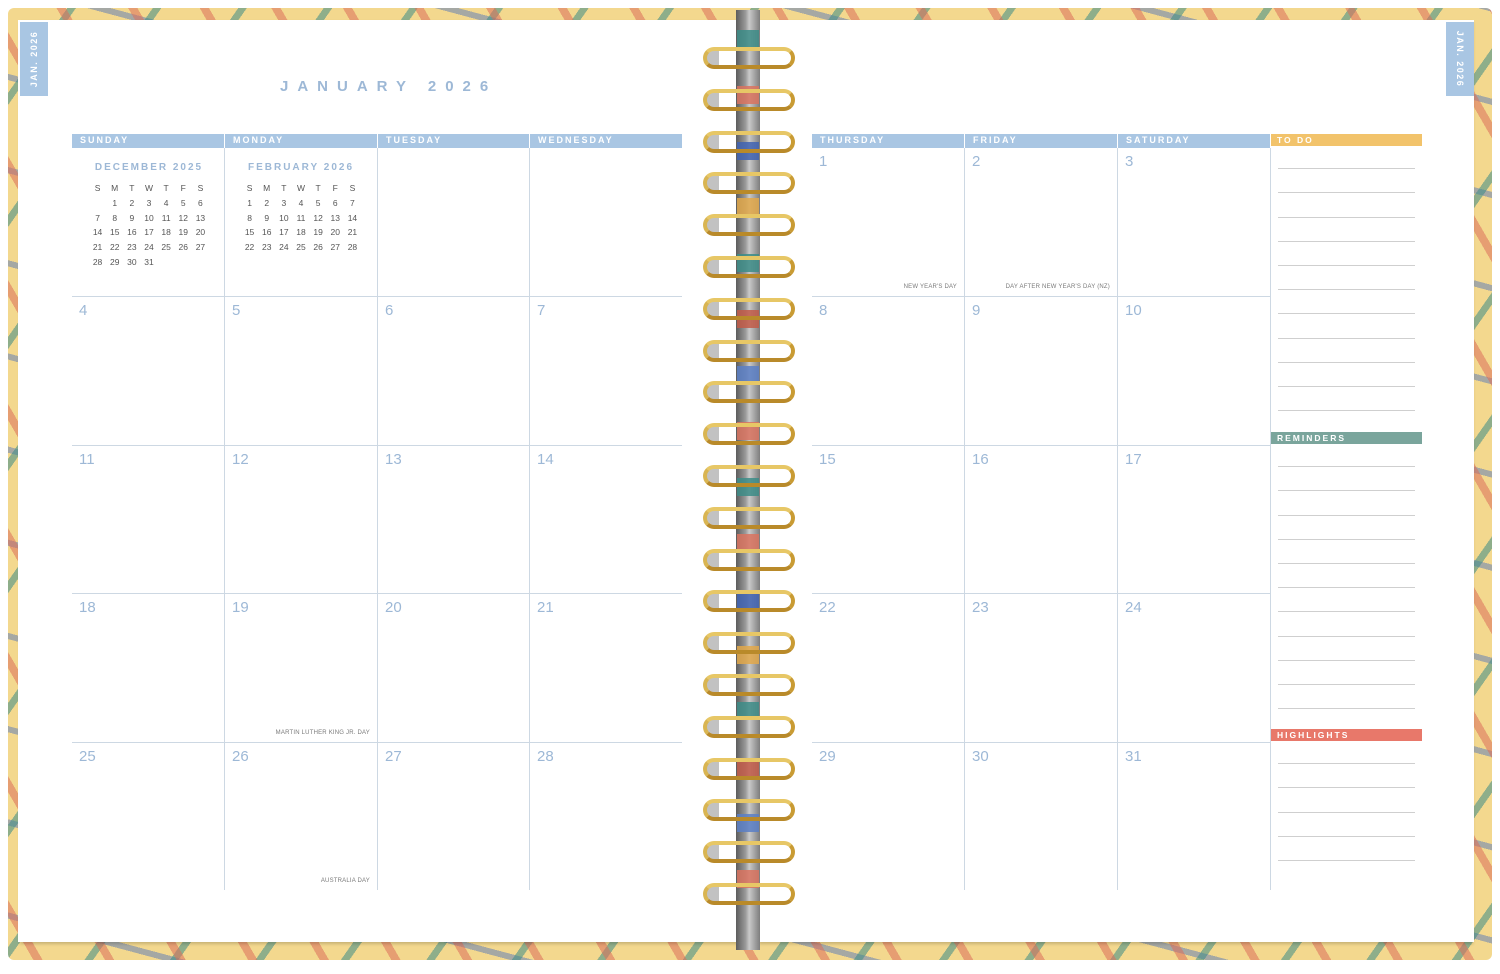 The height and width of the screenshot is (974, 1500). Describe the element at coordinates (1041, 222) in the screenshot. I see `day-cell: 2 DAY AFTER NEW YEAR'S DAY (NZ)` at that location.